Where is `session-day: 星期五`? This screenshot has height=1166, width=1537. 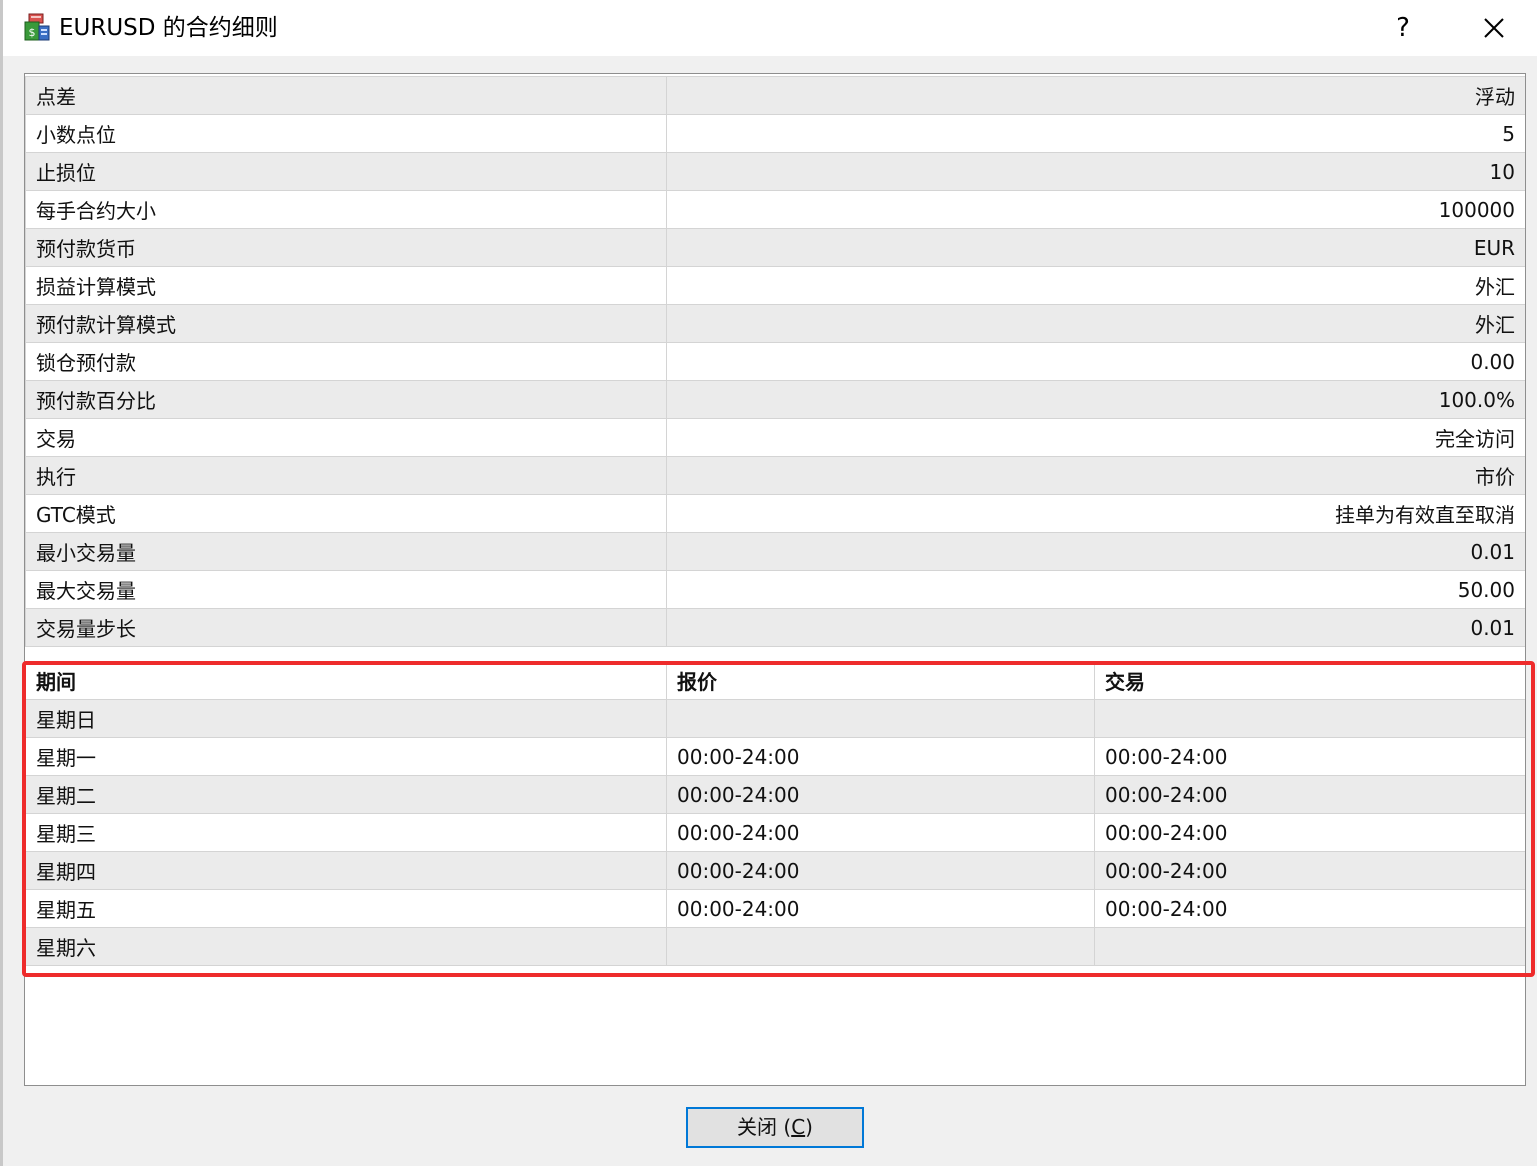 session-day: 星期五 is located at coordinates (346, 908).